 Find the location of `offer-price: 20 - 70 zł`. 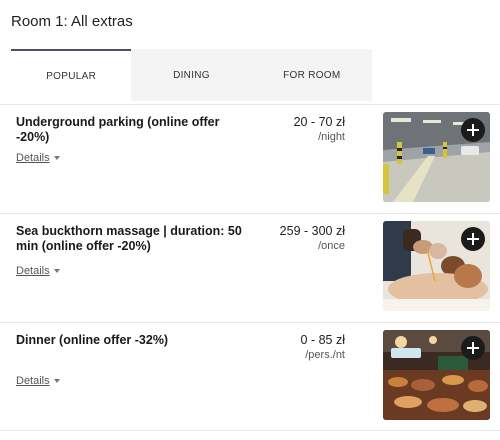

offer-price: 20 - 70 zł is located at coordinates (319, 122).